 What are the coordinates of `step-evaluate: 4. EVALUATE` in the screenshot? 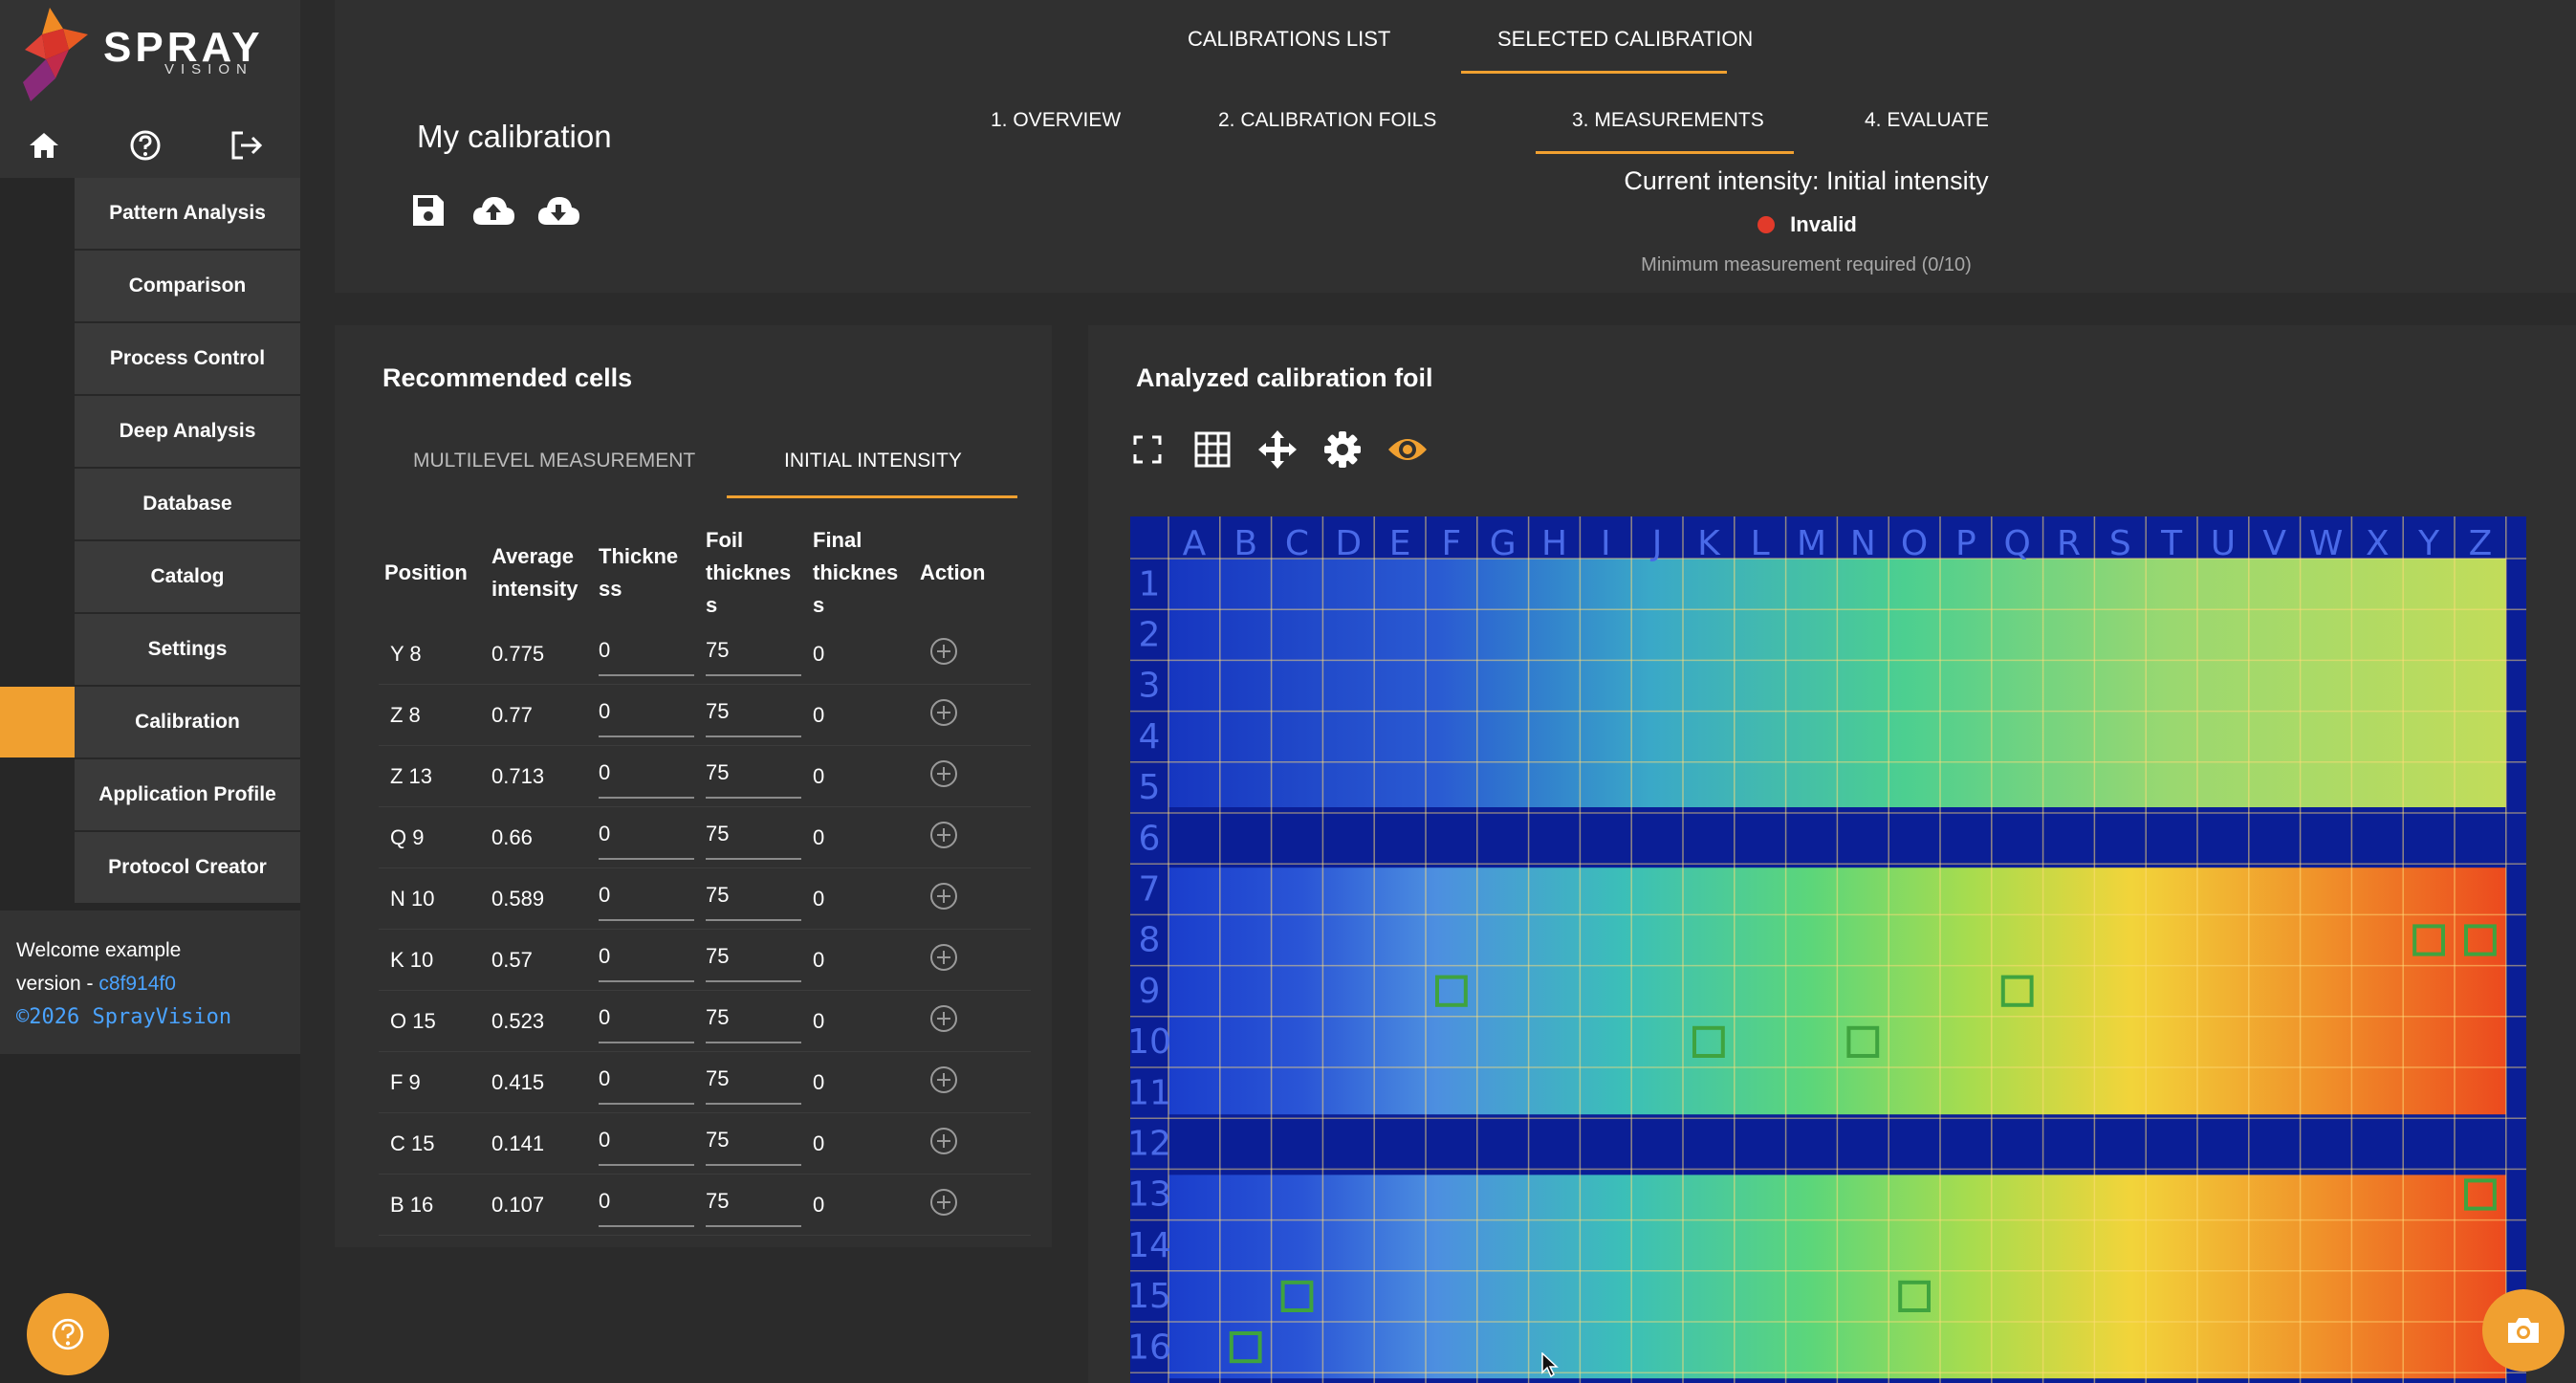 It's located at (1927, 121).